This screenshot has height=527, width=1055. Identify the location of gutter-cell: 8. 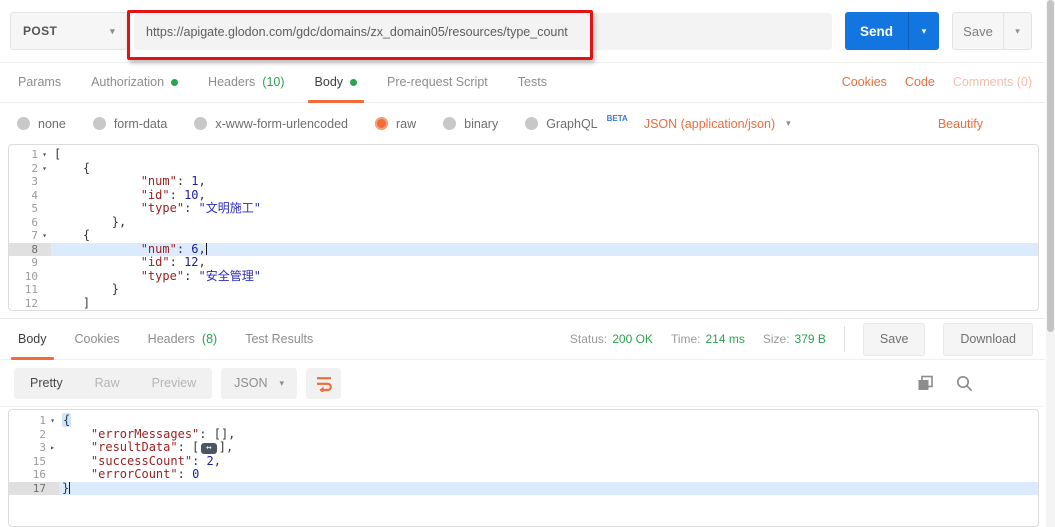
(30, 249).